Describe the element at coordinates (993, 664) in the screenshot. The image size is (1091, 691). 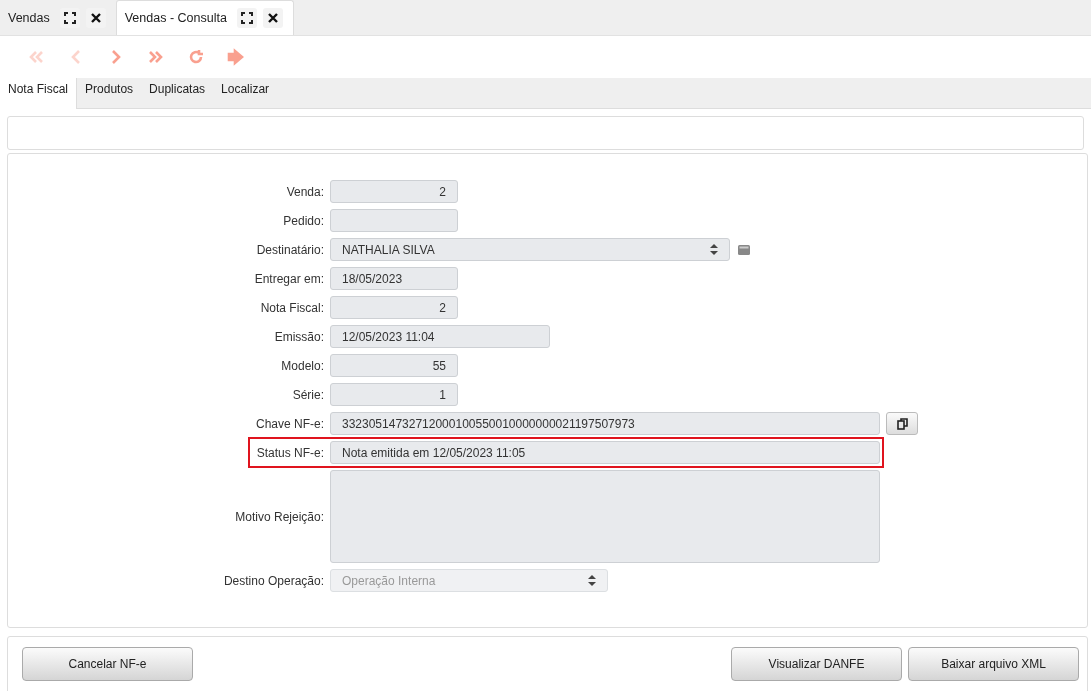
I see `footer-button: Baixar arquivo XML` at that location.